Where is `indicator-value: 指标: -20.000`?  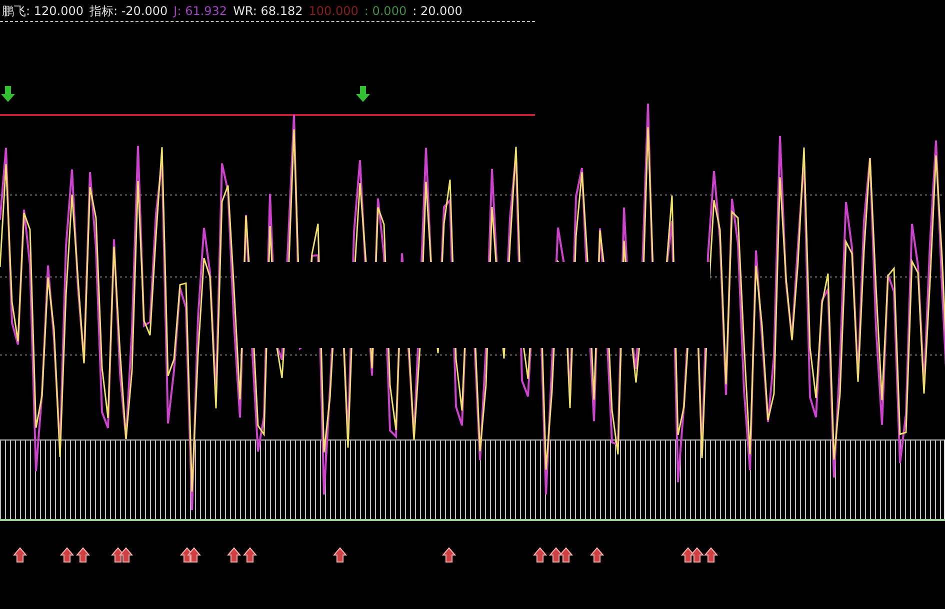
indicator-value: 指标: -20.000 is located at coordinates (128, 11).